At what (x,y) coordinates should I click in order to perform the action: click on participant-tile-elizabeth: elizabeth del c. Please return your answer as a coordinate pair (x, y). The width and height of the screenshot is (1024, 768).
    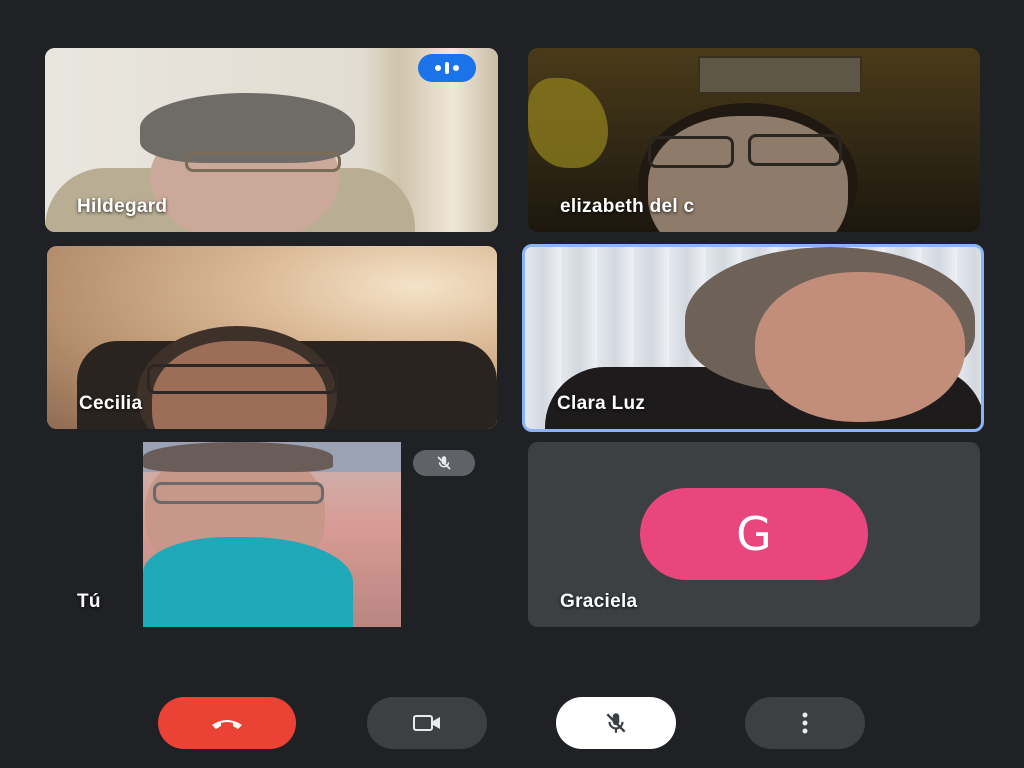
    Looking at the image, I should click on (754, 140).